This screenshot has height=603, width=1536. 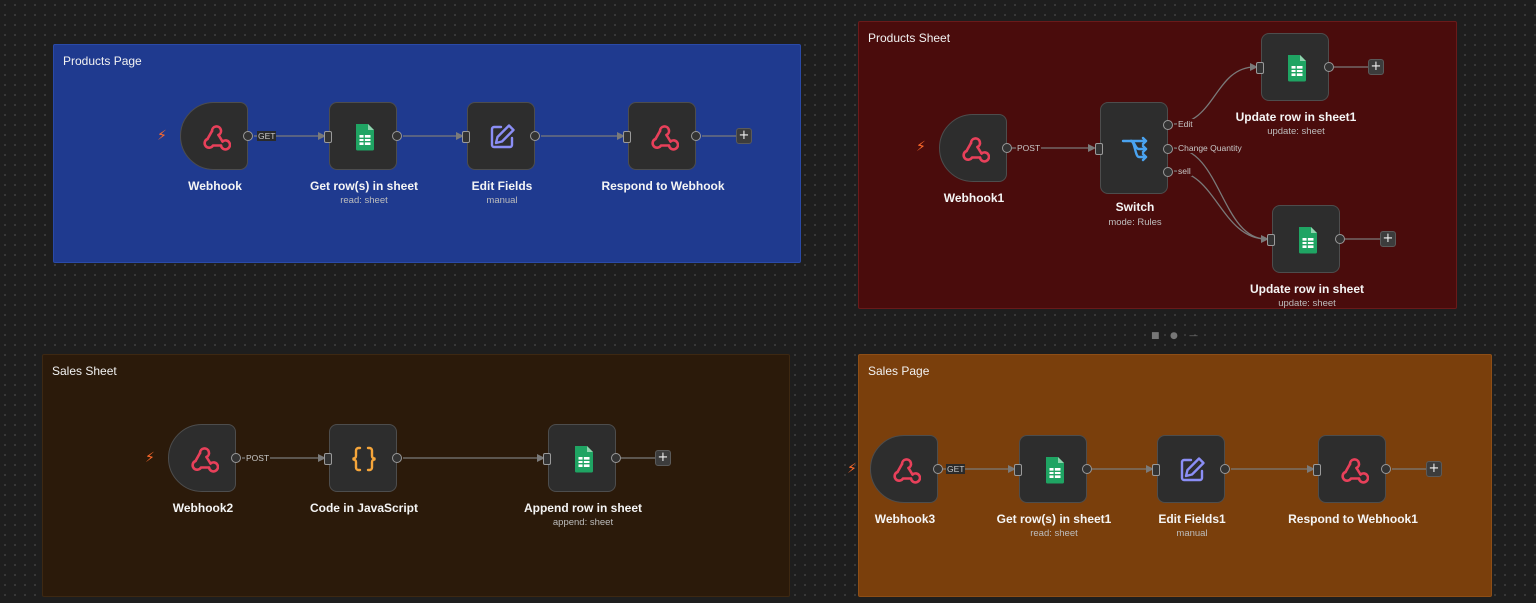 What do you see at coordinates (258, 458) in the screenshot?
I see `edge-label-post-2: POST` at bounding box center [258, 458].